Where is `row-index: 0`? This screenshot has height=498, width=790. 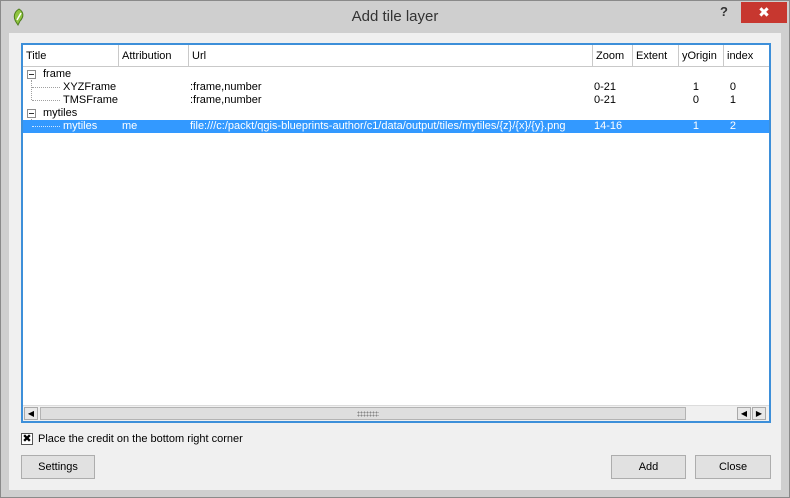
row-index: 0 is located at coordinates (732, 87).